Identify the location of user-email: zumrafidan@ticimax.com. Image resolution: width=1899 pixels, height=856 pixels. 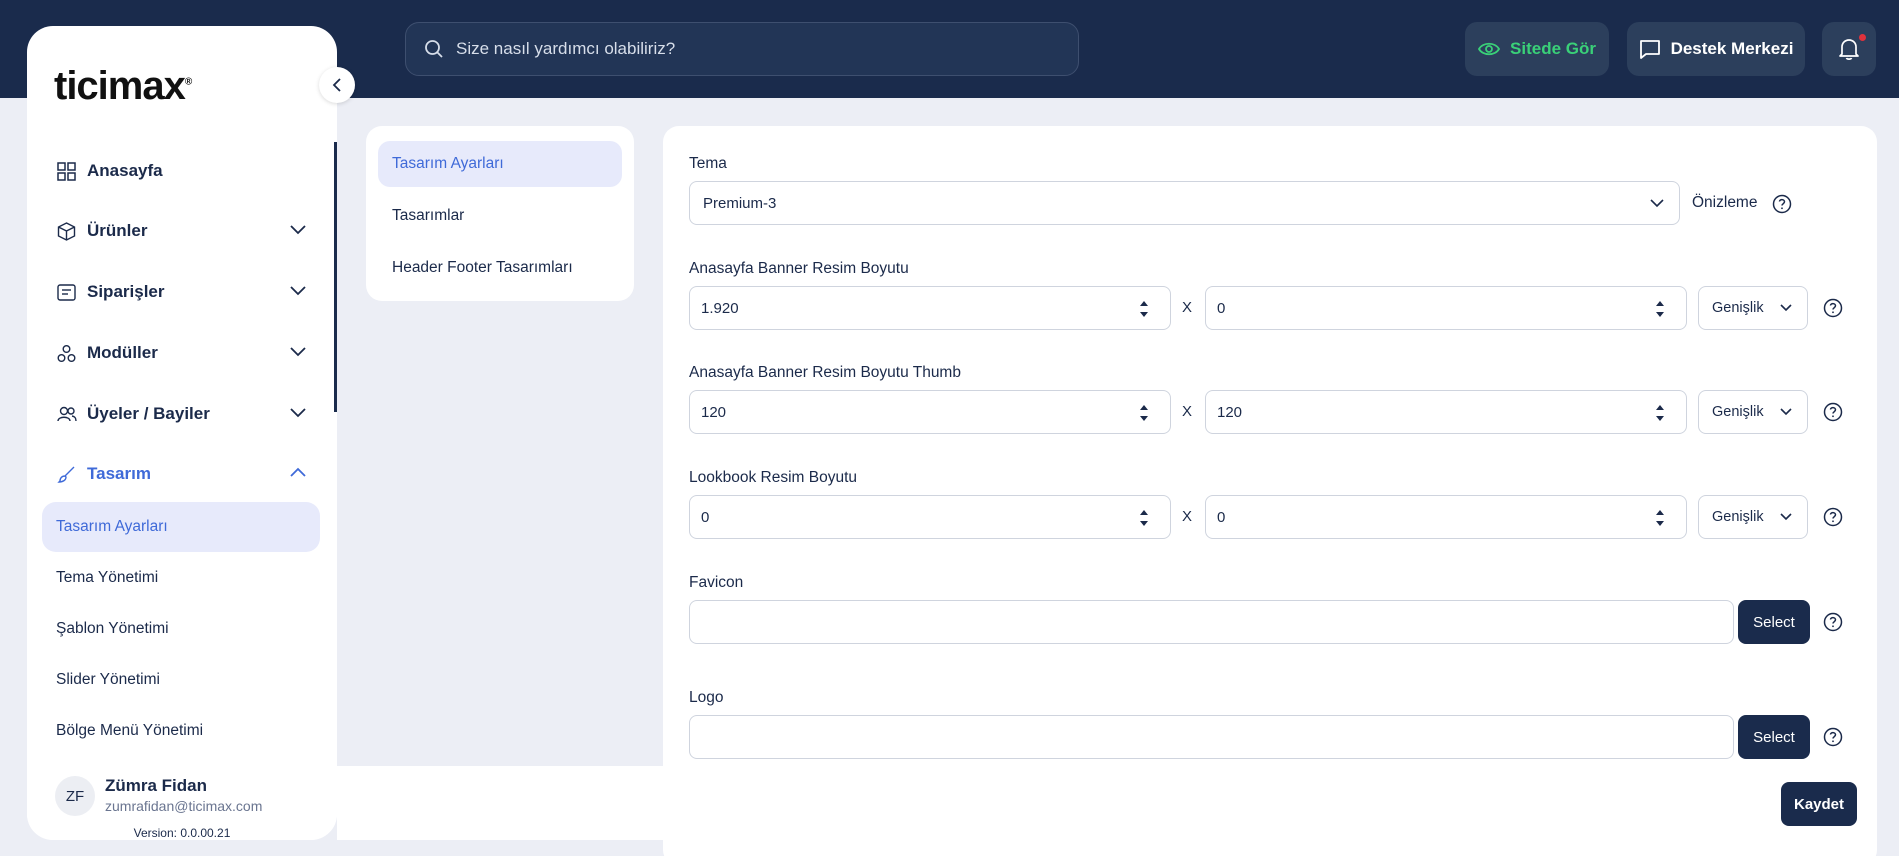
(184, 806).